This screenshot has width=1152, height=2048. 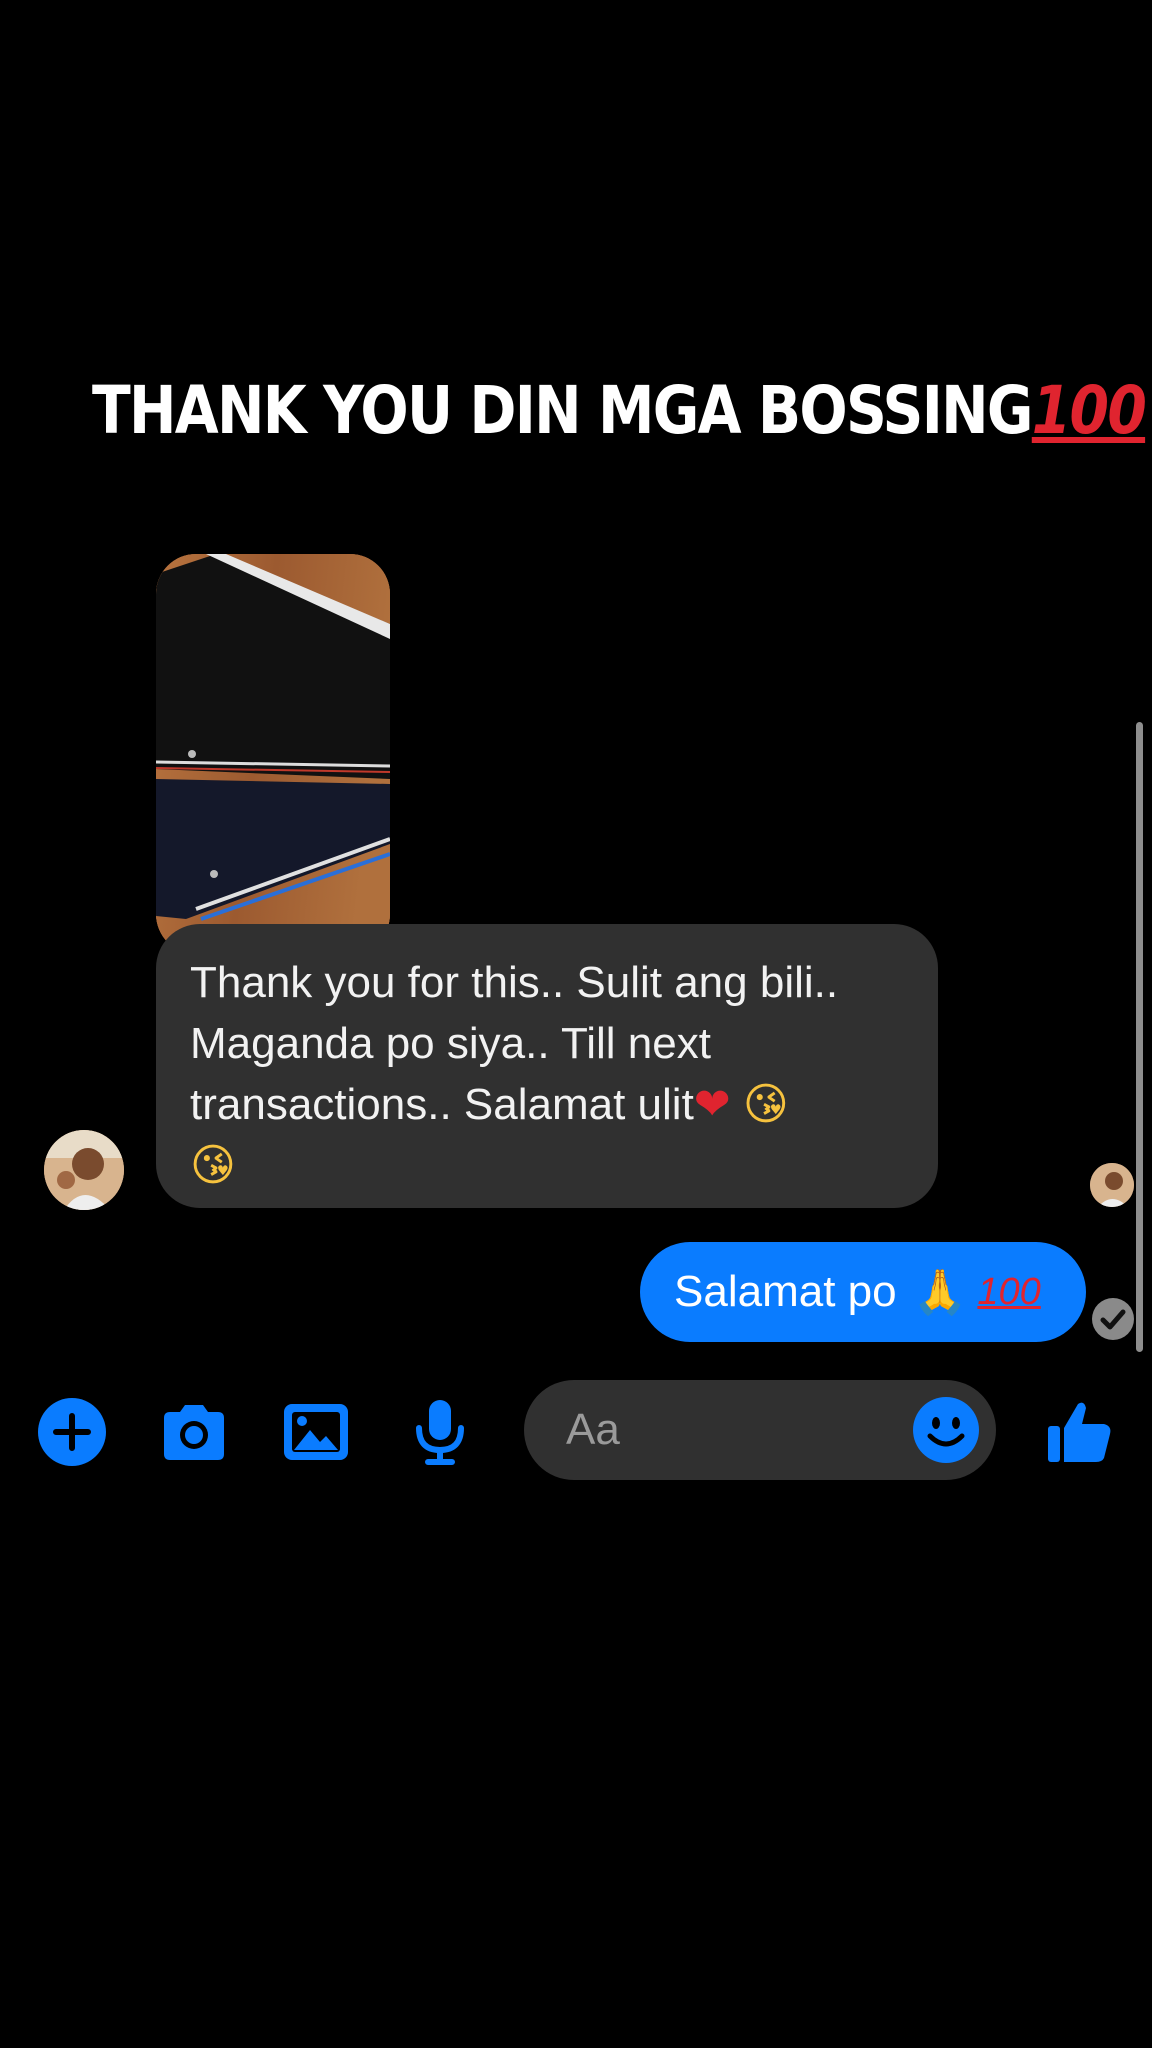 I want to click on camera-button, so click(x=194, y=1432).